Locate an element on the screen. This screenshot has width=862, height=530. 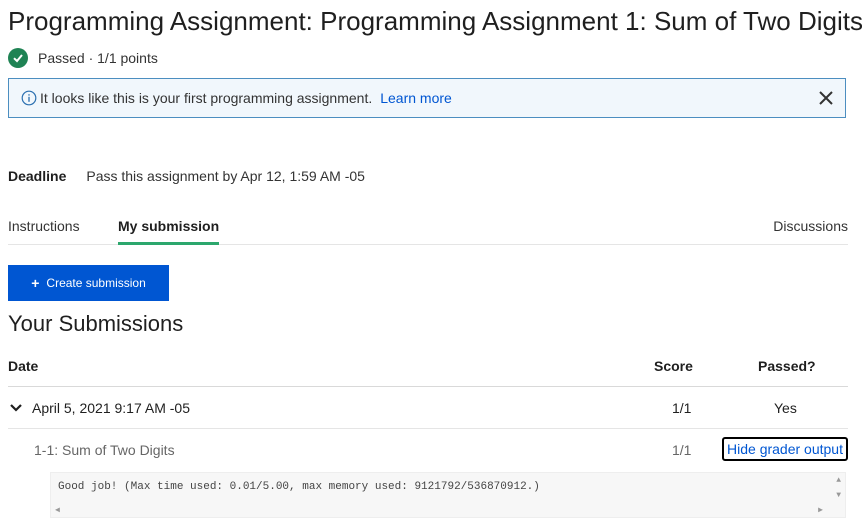
scroll-left-arrow: ◀ is located at coordinates (57, 510).